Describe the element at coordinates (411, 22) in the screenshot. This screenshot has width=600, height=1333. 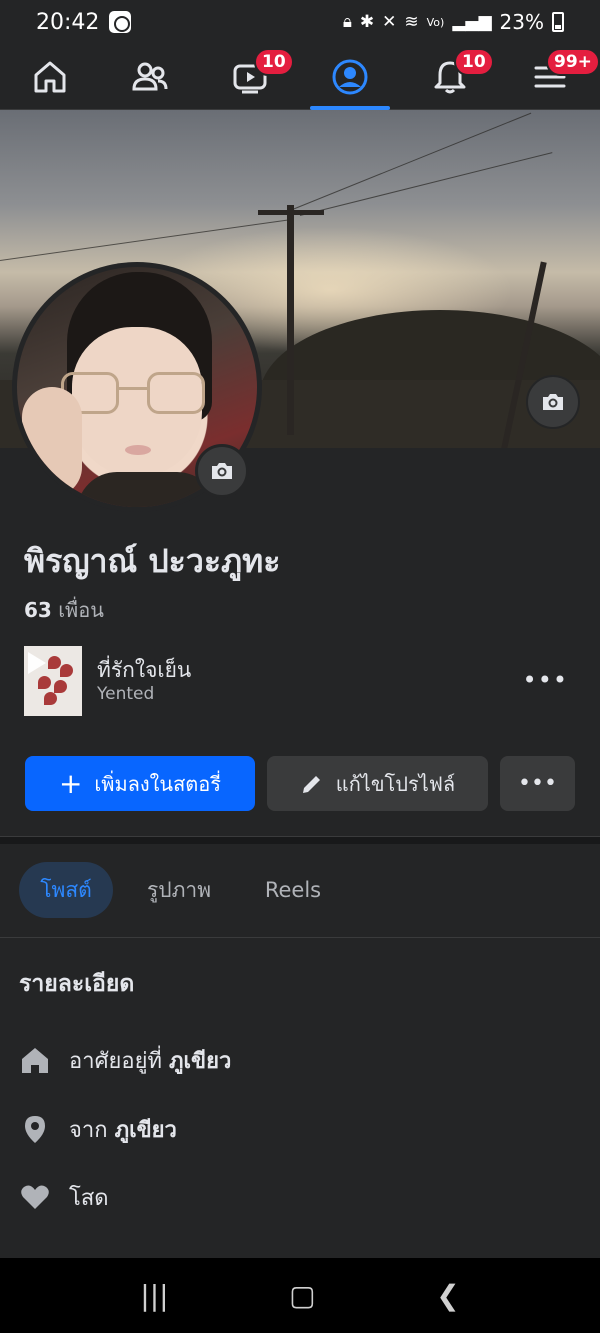
I see `wifi-icon: ≋` at that location.